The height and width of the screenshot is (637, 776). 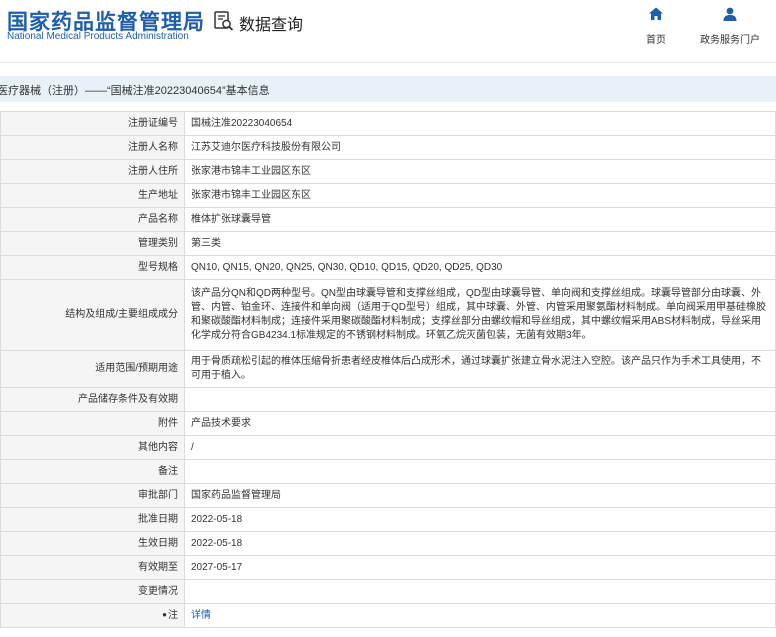 What do you see at coordinates (92, 267) in the screenshot?
I see `field-label: 型号规格` at bounding box center [92, 267].